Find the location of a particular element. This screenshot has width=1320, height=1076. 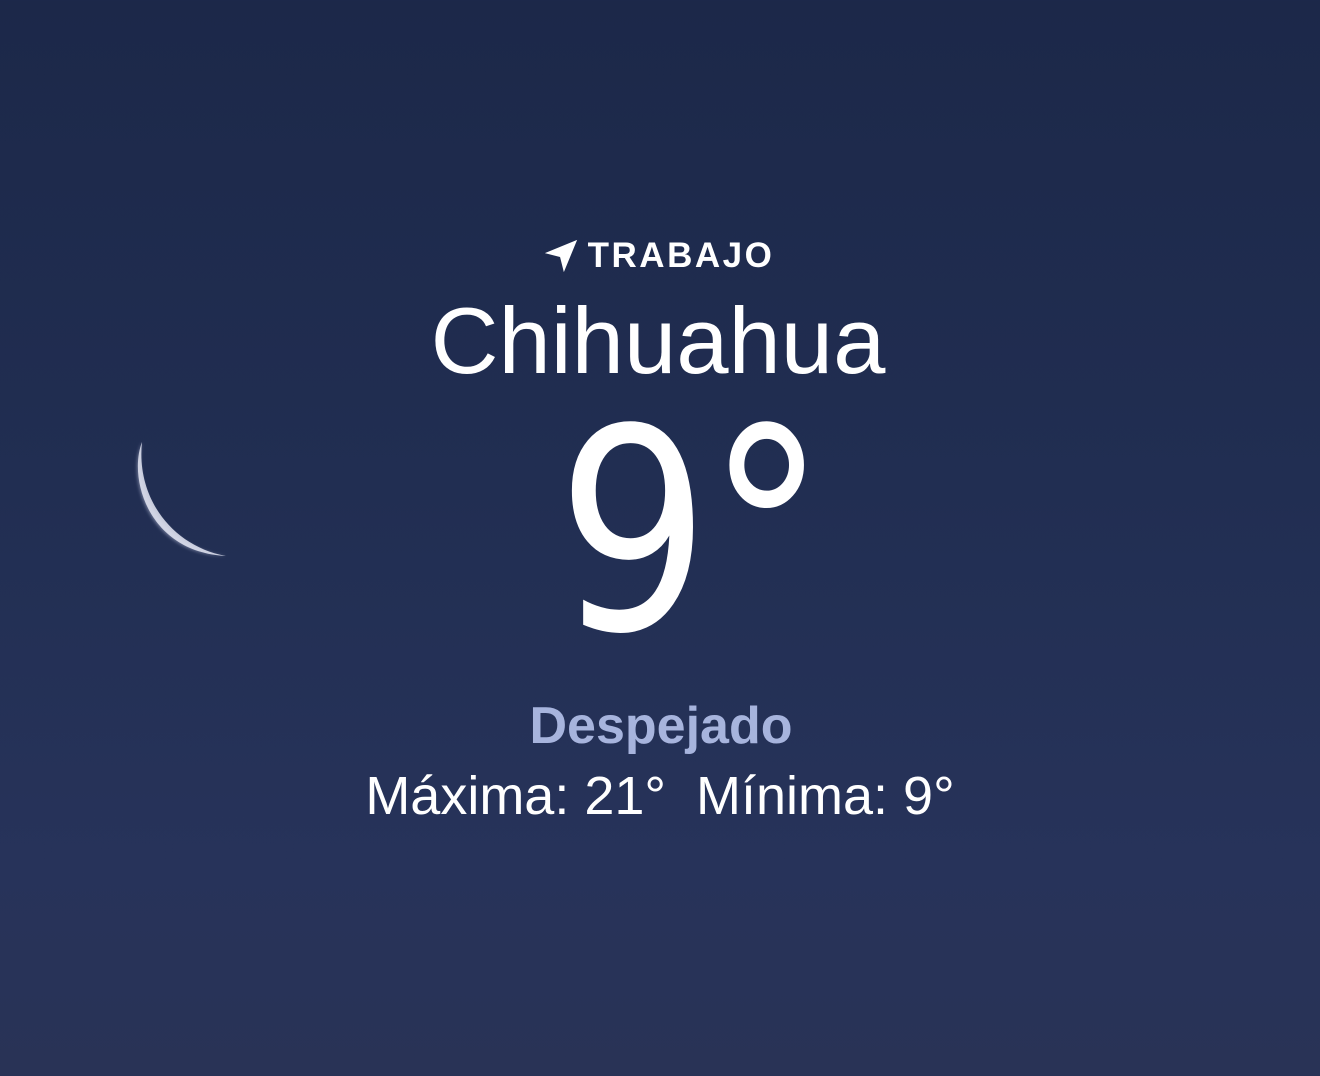

location-header: TRABAJO is located at coordinates (660, 256).